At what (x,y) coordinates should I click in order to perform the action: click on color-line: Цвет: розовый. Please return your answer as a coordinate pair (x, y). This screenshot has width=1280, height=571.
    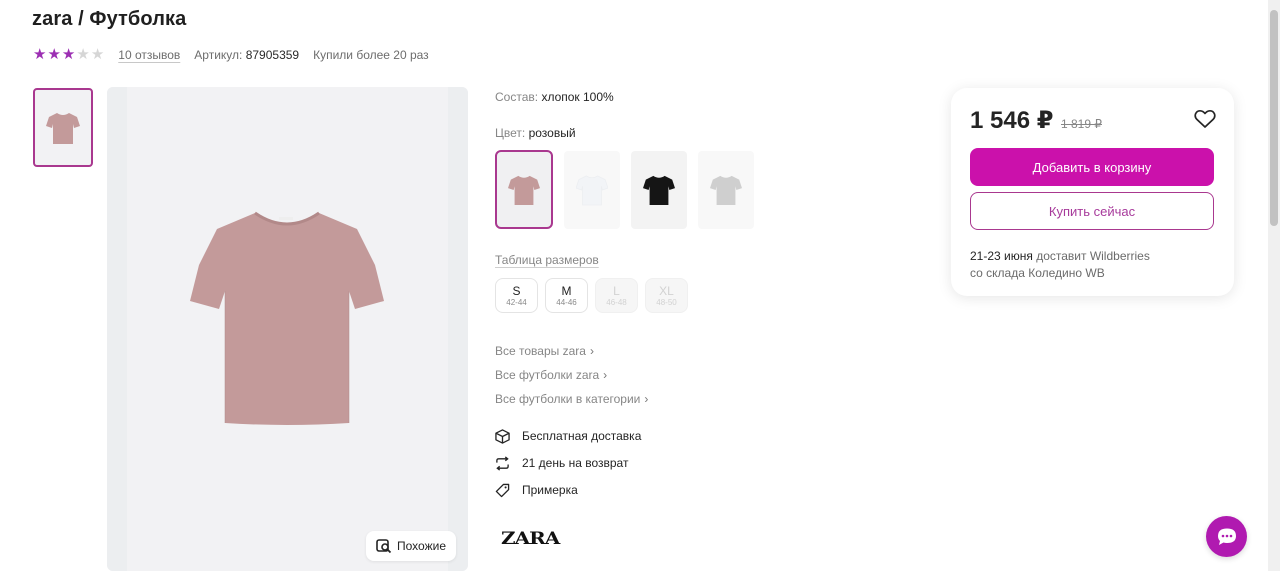
    Looking at the image, I should click on (535, 133).